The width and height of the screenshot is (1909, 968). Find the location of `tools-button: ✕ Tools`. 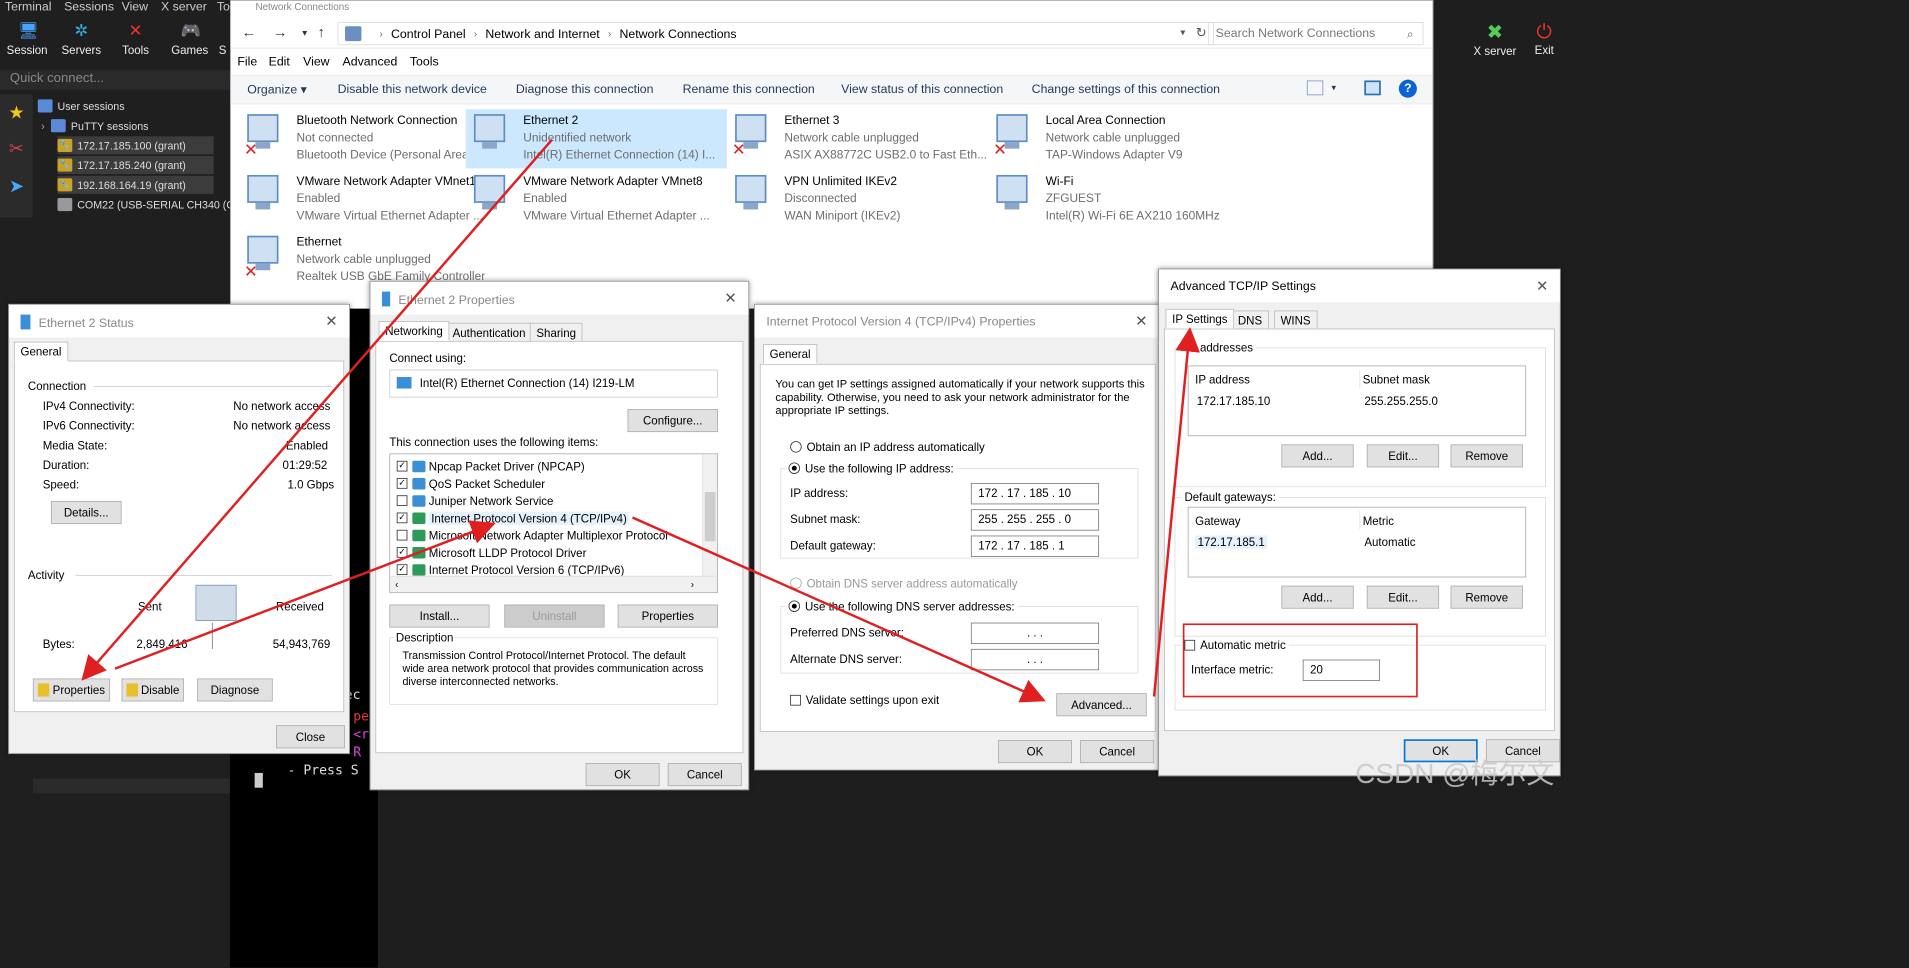

tools-button: ✕ Tools is located at coordinates (135, 41).